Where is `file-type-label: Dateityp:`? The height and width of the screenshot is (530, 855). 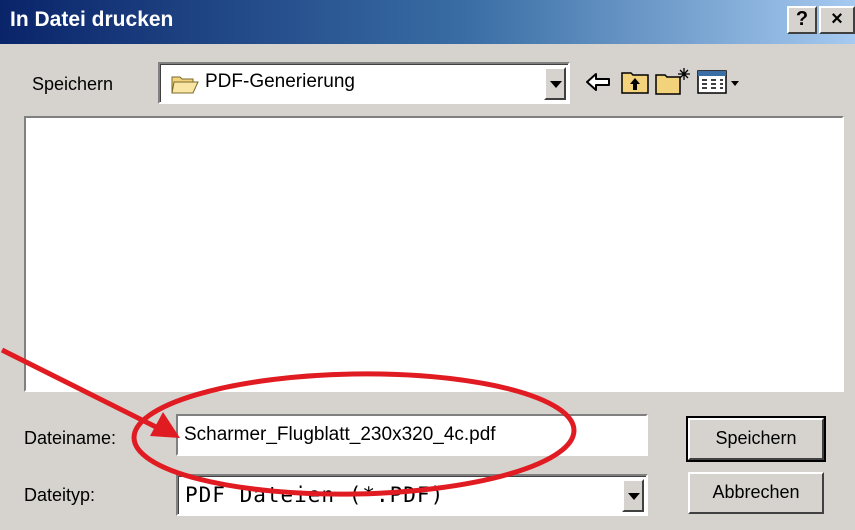
file-type-label: Dateityp: is located at coordinates (60, 495).